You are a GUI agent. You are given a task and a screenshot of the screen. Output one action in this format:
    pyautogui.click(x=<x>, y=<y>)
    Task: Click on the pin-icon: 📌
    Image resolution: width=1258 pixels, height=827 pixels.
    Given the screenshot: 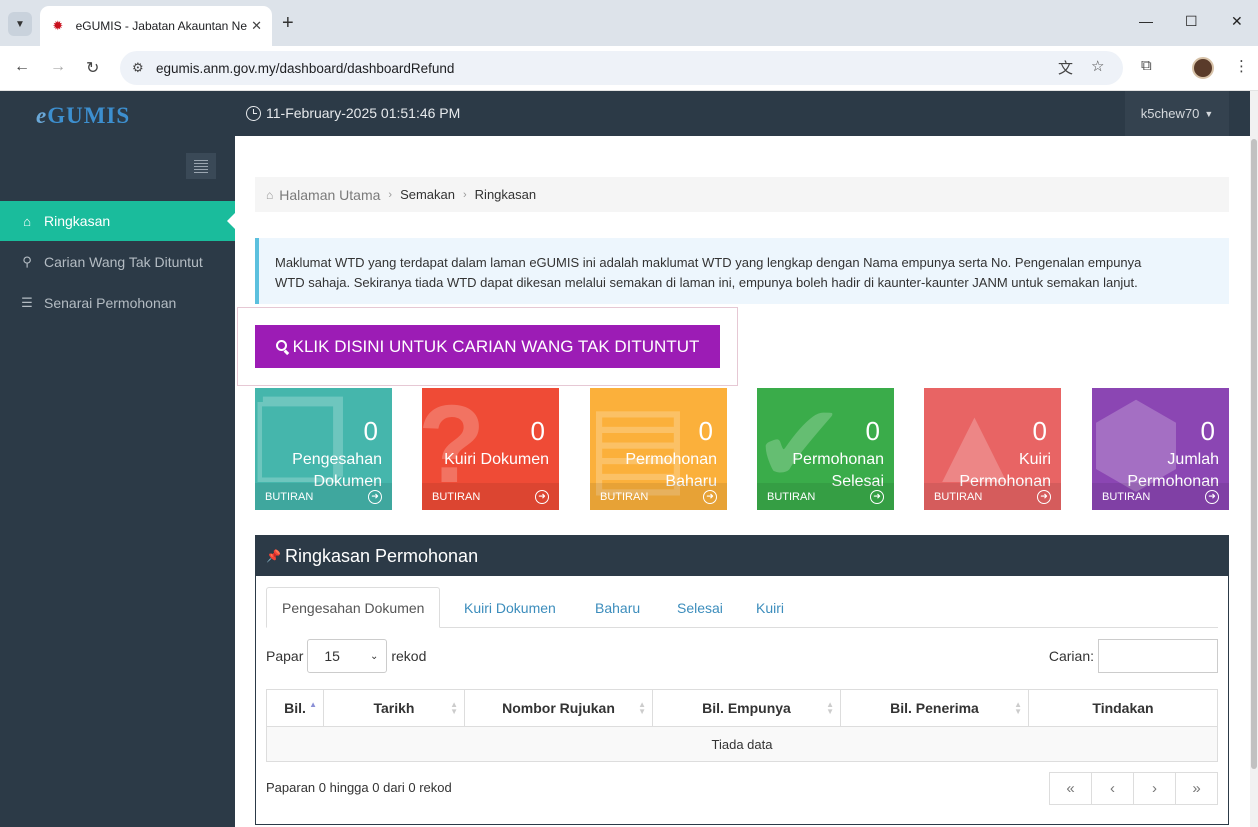 What is the action you would take?
    pyautogui.click(x=273, y=556)
    